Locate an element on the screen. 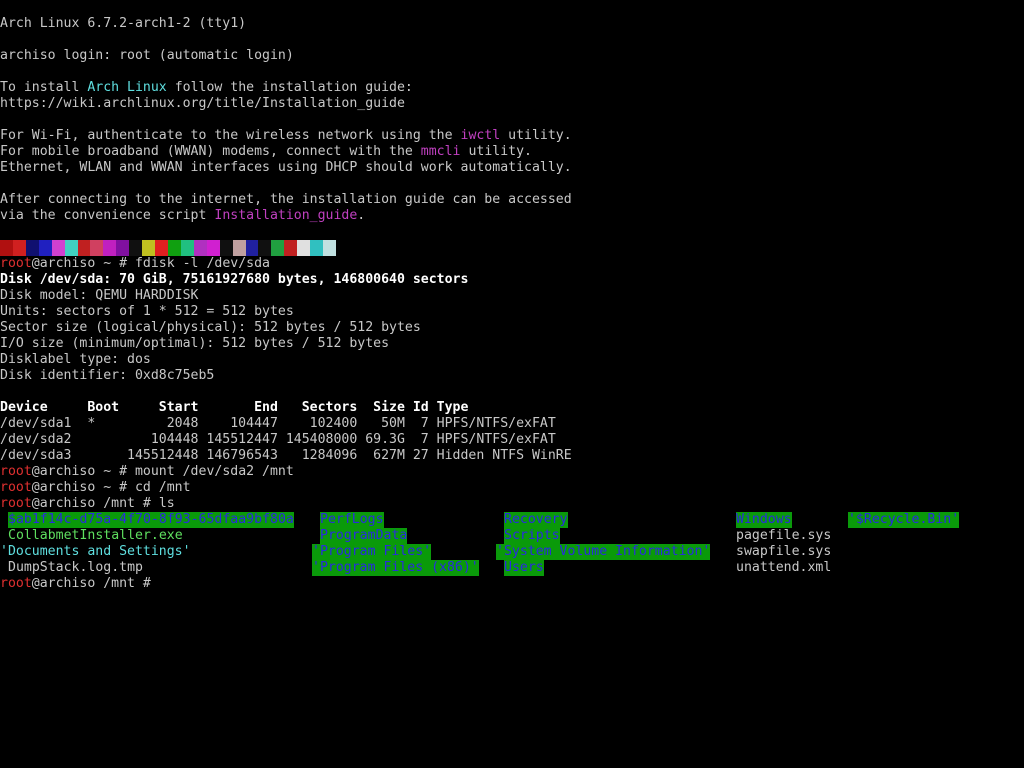 This screenshot has width=1024, height=768. prompt-fdisk: root@archiso ~ # fdisk -l /dev/sda is located at coordinates (135, 264).